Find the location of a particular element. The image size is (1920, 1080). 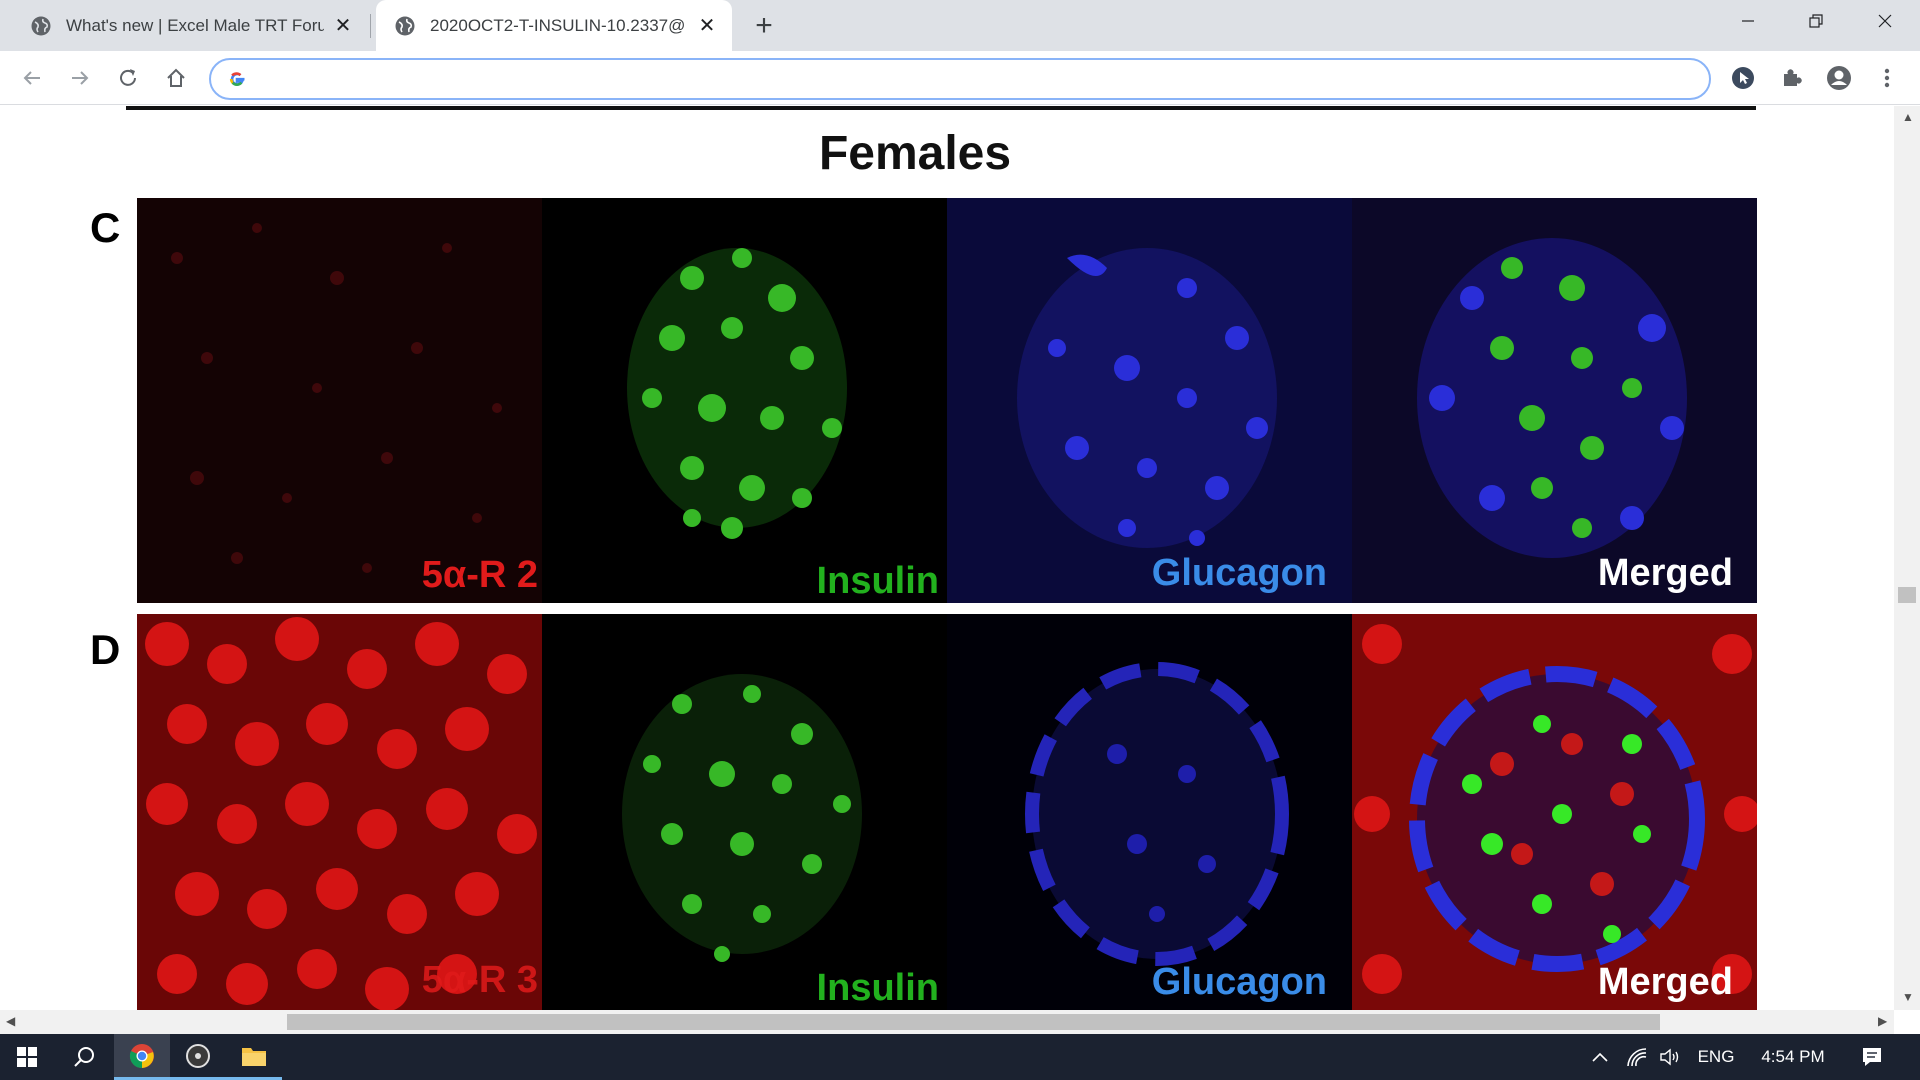

close-icon is located at coordinates (1885, 21).